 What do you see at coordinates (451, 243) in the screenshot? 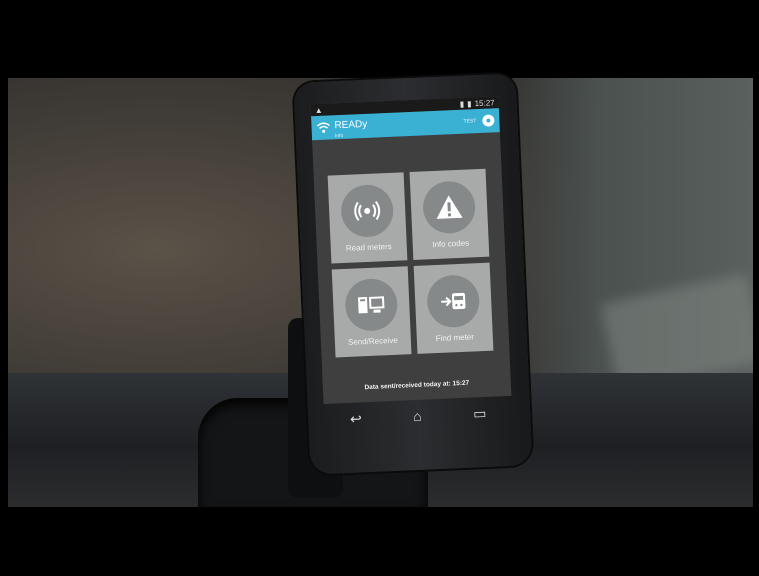
I see `tile-label-info-codes: Info codes` at bounding box center [451, 243].